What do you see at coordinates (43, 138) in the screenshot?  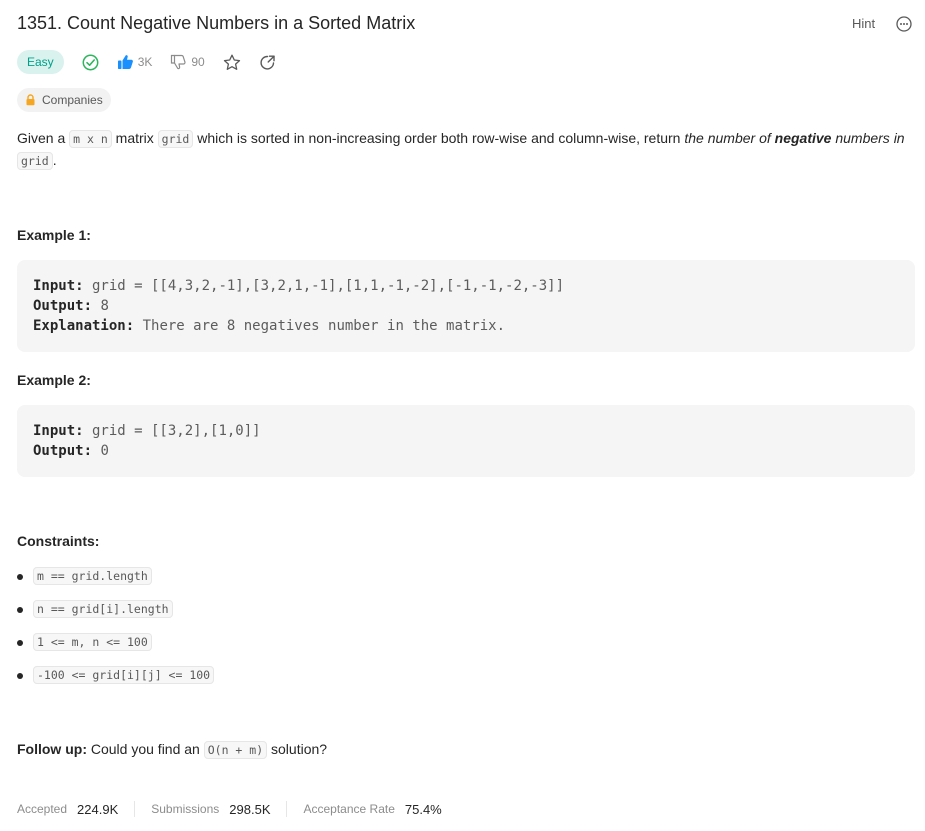 I see `desc-text: Given a` at bounding box center [43, 138].